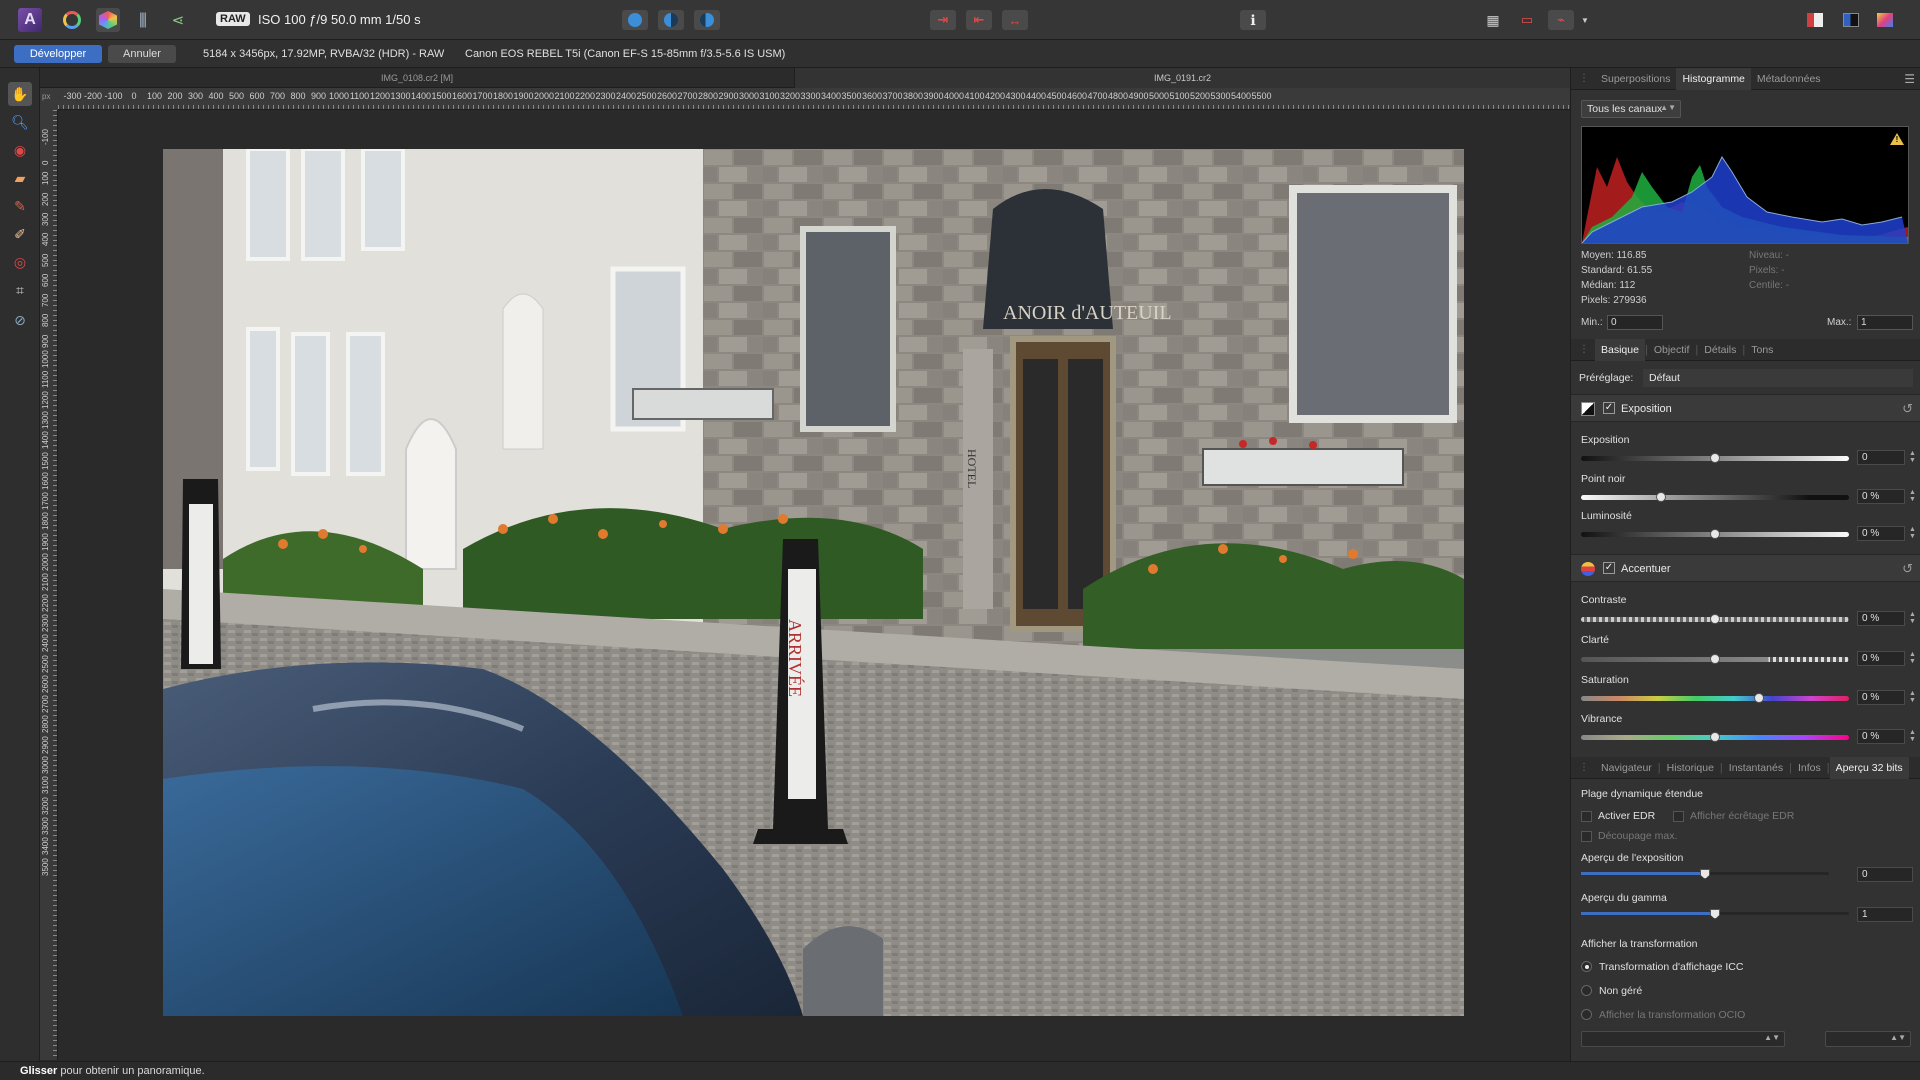  I want to click on tab-navigateur: Navigateur, so click(1626, 768).